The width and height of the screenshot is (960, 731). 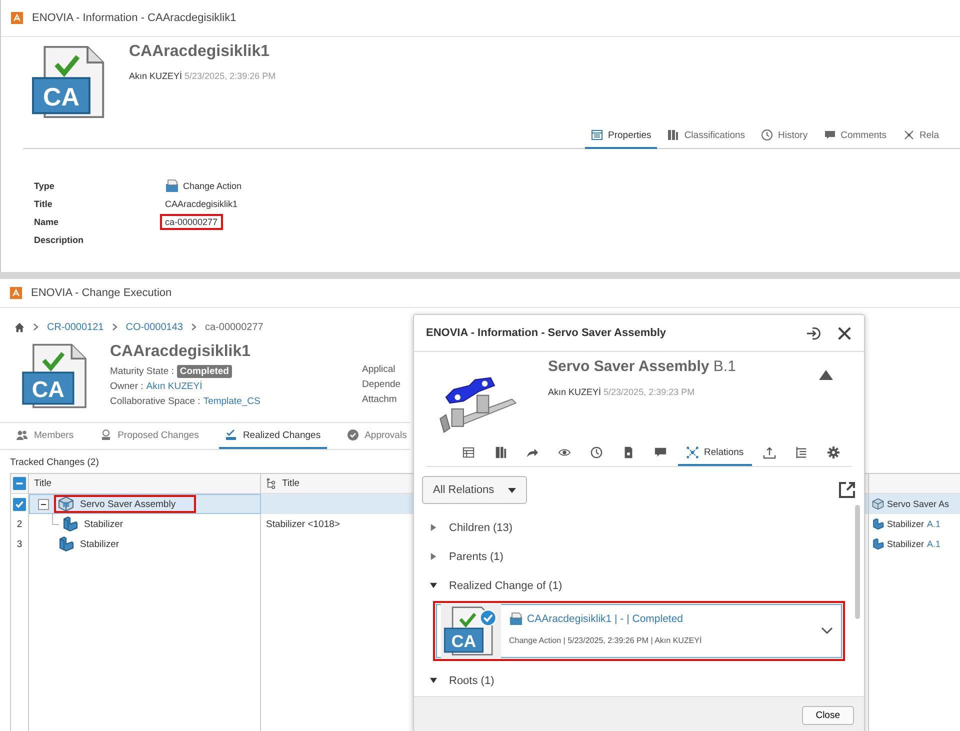 What do you see at coordinates (101, 293) in the screenshot?
I see `window-title: ENOVIA - Change Execution` at bounding box center [101, 293].